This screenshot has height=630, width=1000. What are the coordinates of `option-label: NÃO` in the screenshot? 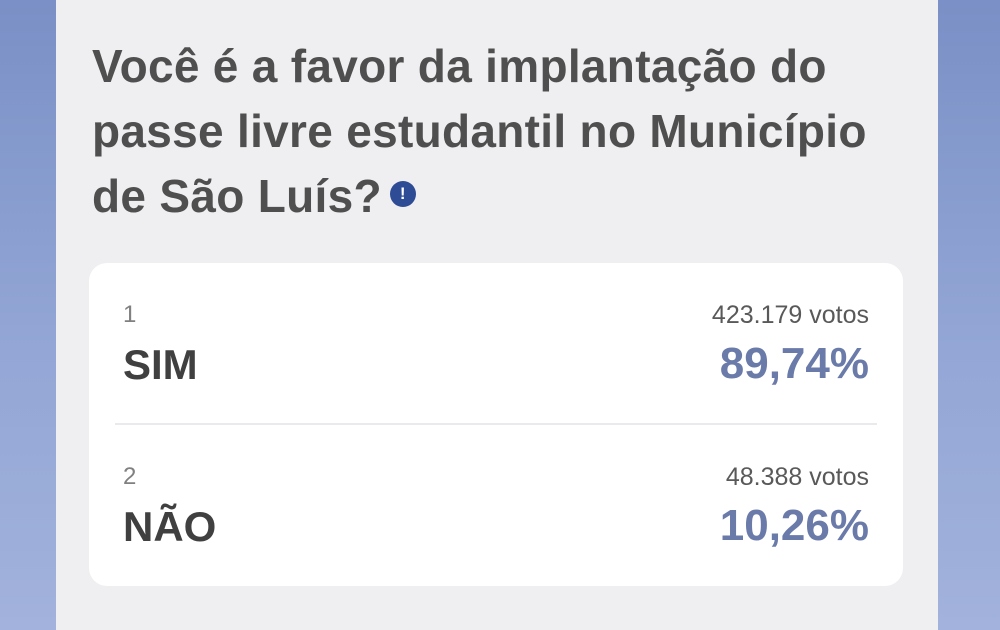 It's located at (170, 526).